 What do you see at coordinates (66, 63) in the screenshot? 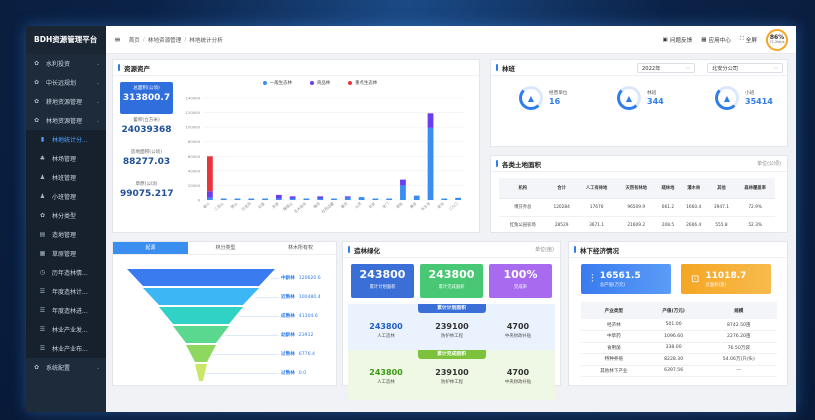
I see `sidebar-item: ✿ 水利投资 ⌄` at bounding box center [66, 63].